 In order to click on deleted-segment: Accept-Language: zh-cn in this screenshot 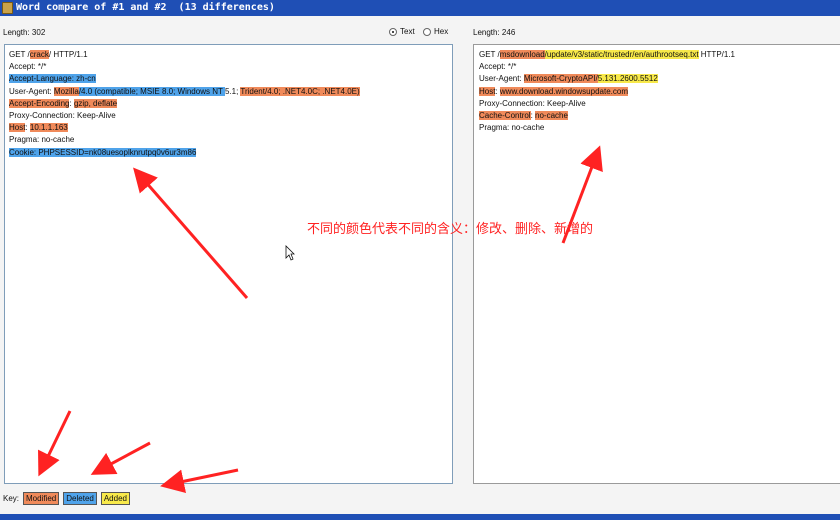, I will do `click(52, 79)`.